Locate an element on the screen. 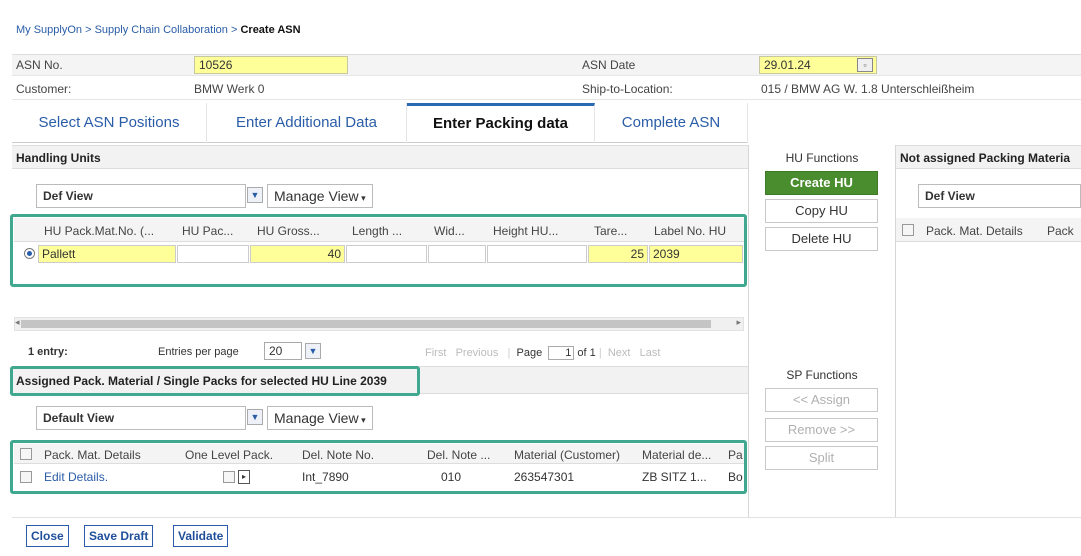  tab-complete-asn: Complete ASN is located at coordinates (671, 123).